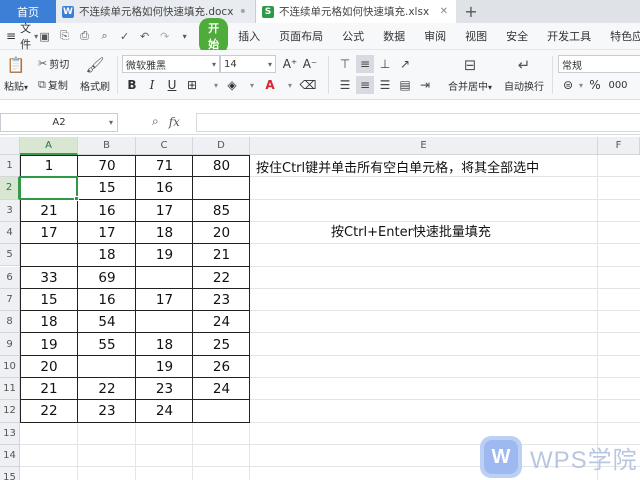 The width and height of the screenshot is (640, 480). What do you see at coordinates (107, 233) in the screenshot?
I see `cell-b4: 17` at bounding box center [107, 233].